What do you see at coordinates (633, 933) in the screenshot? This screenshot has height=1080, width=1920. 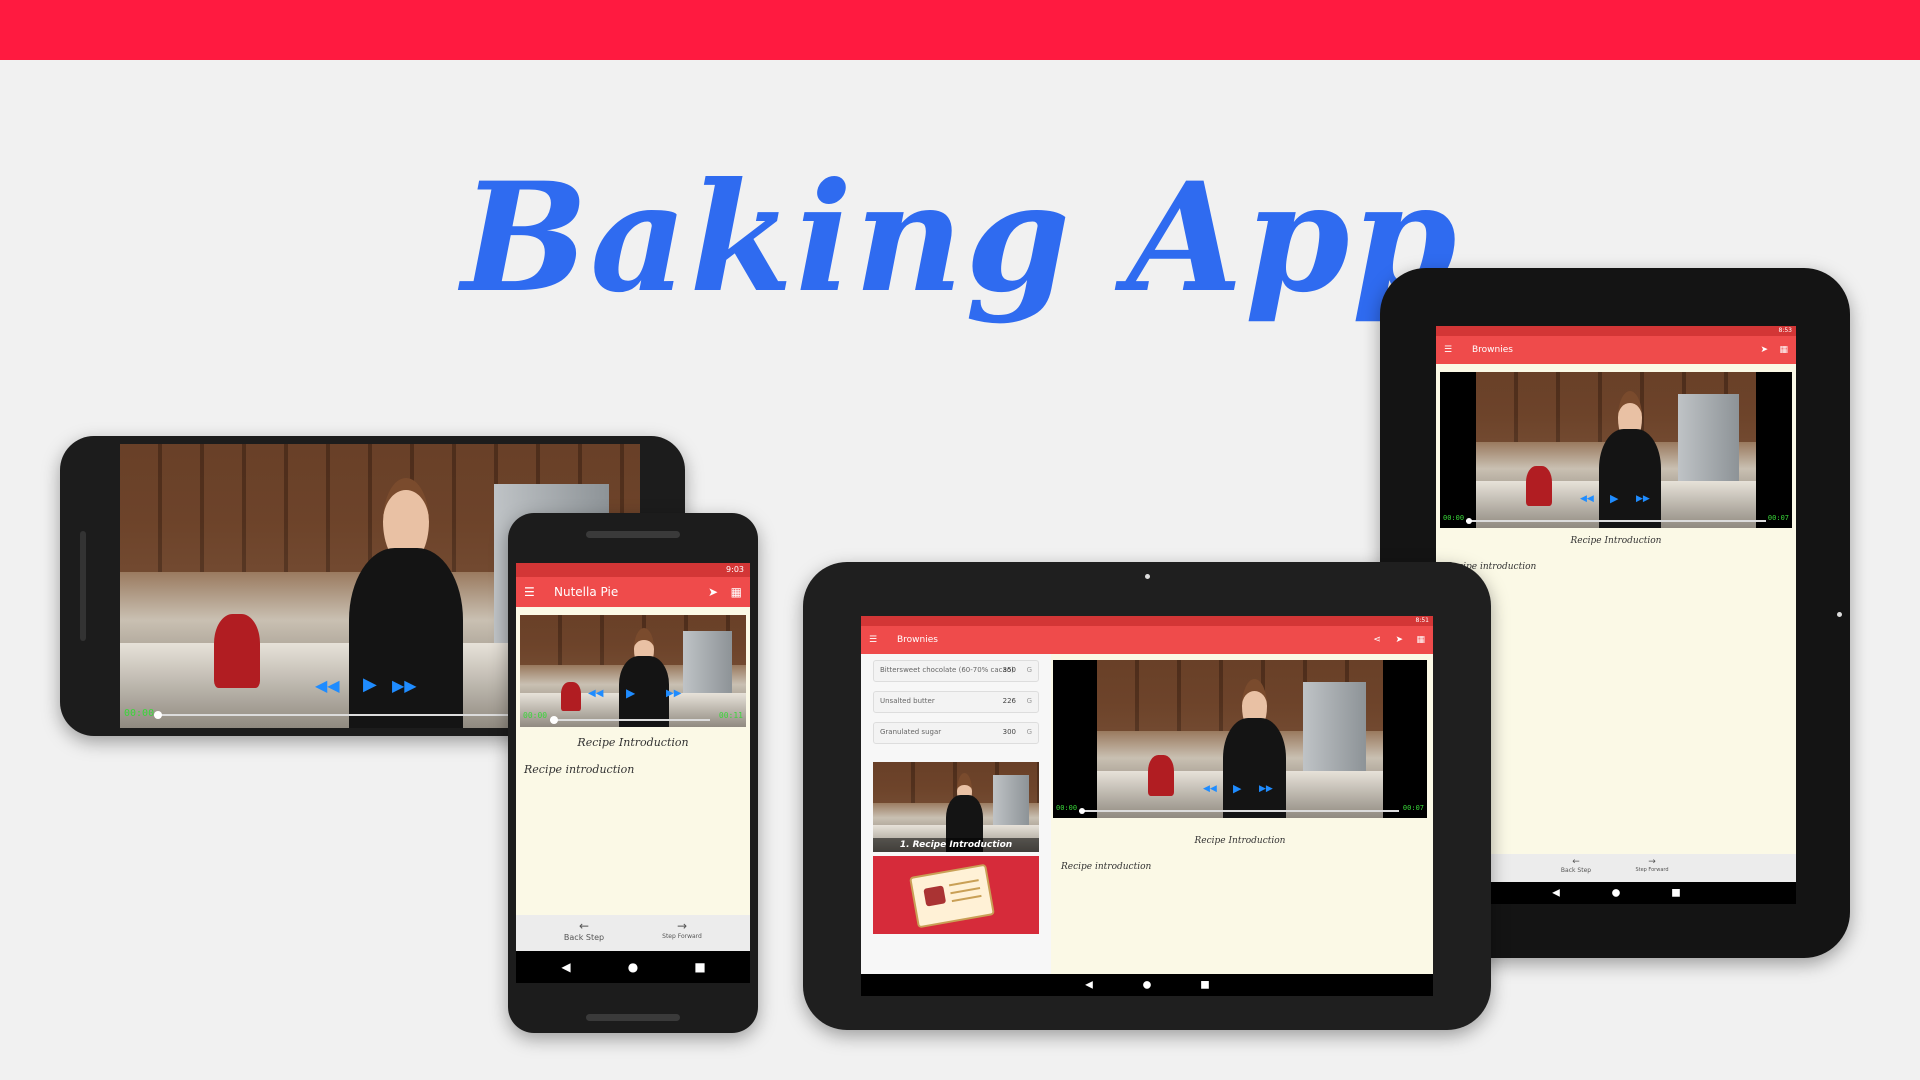 I see `step-navigation: ← Back Step → Step Forward` at bounding box center [633, 933].